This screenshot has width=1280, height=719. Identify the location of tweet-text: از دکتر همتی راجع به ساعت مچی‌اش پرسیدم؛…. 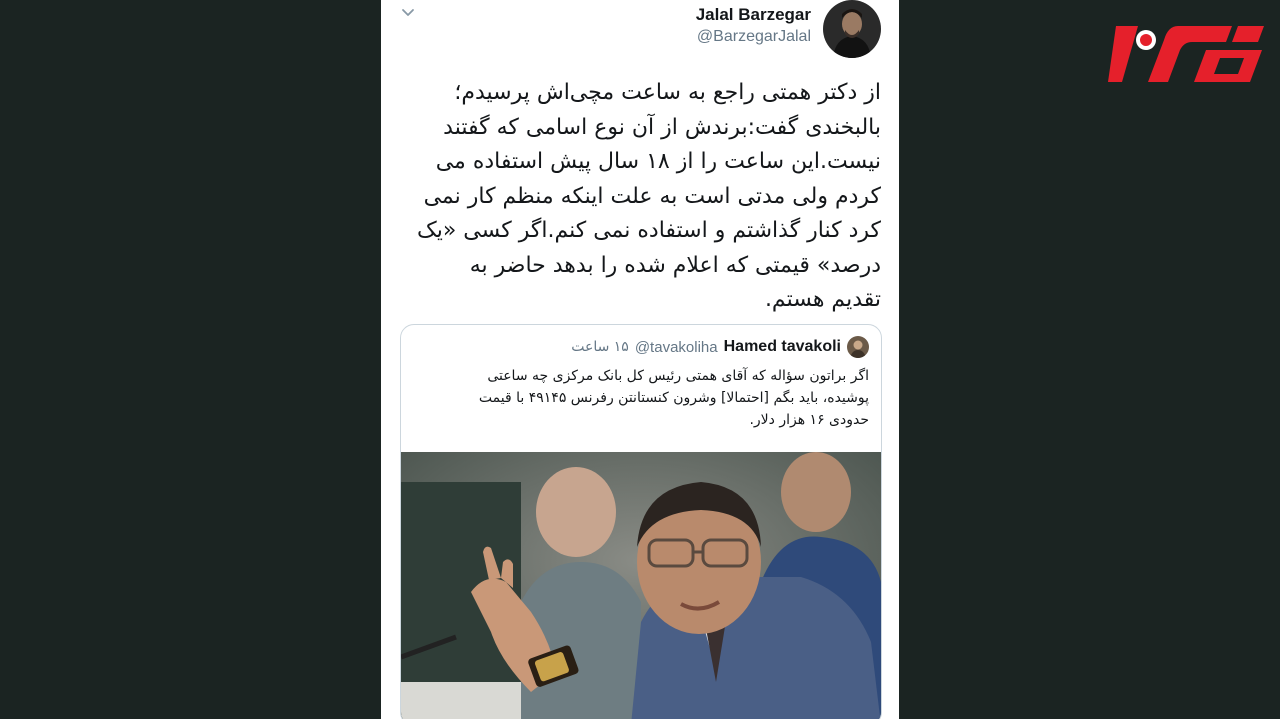
(649, 196).